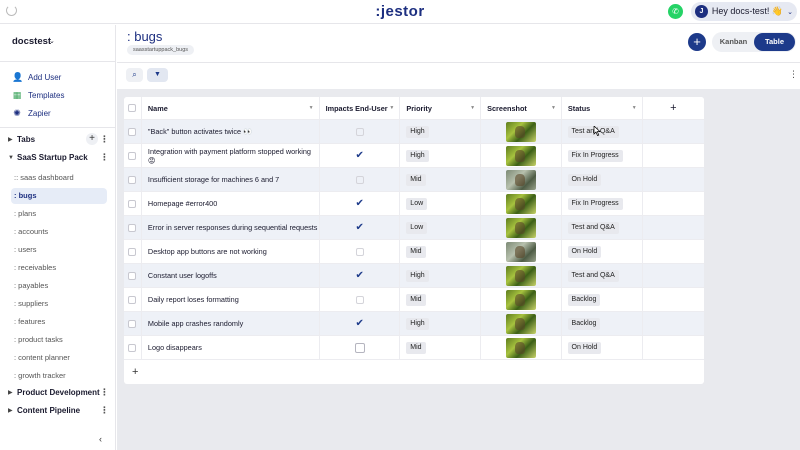 This screenshot has width=800, height=450. I want to click on sidebar-item-features: : features, so click(59, 322).